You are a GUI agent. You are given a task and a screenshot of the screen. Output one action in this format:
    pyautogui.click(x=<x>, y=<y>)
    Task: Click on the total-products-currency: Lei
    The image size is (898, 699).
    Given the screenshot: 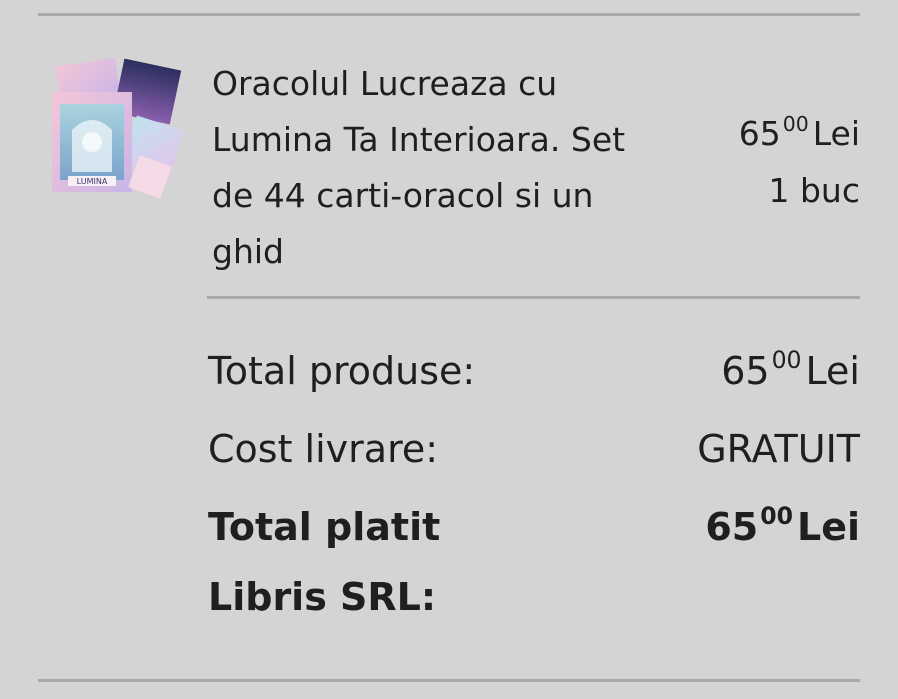 What is the action you would take?
    pyautogui.click(x=832, y=371)
    